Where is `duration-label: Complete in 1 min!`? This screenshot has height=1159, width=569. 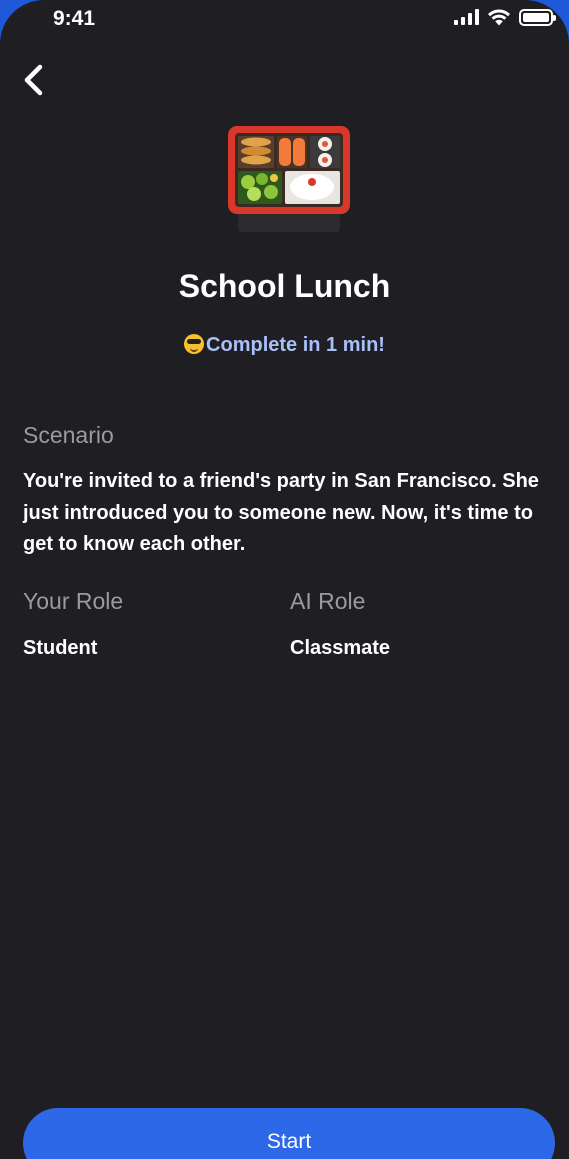
duration-label: Complete in 1 min! is located at coordinates (284, 345).